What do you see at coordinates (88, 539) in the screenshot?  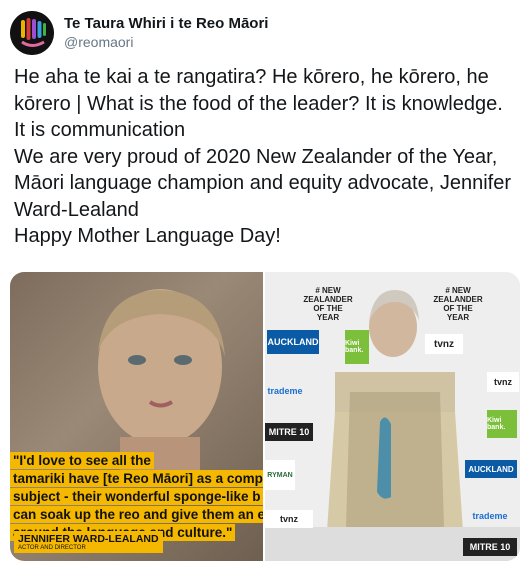 I see `attribution-name: JENNIFER WARD-LEALAND` at bounding box center [88, 539].